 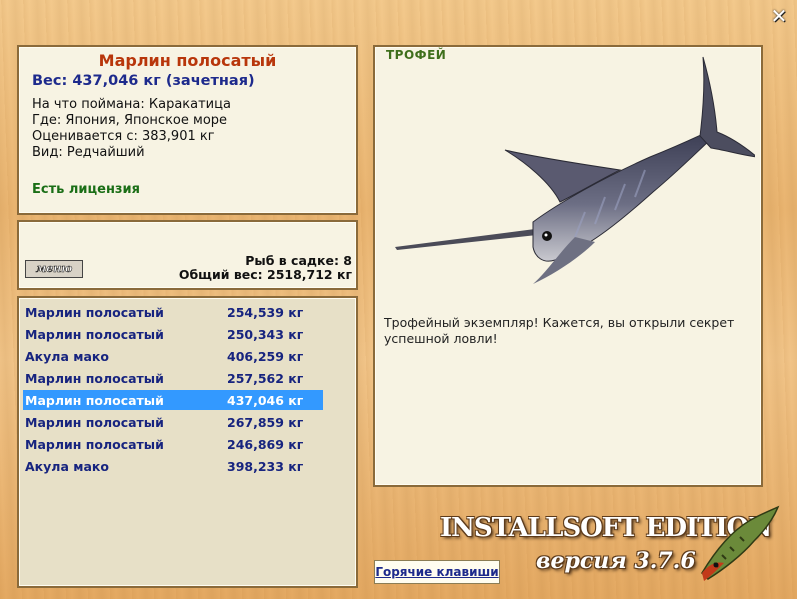 What do you see at coordinates (173, 444) in the screenshot?
I see `catch-list-row: Марлин полосатый 246,869 кг` at bounding box center [173, 444].